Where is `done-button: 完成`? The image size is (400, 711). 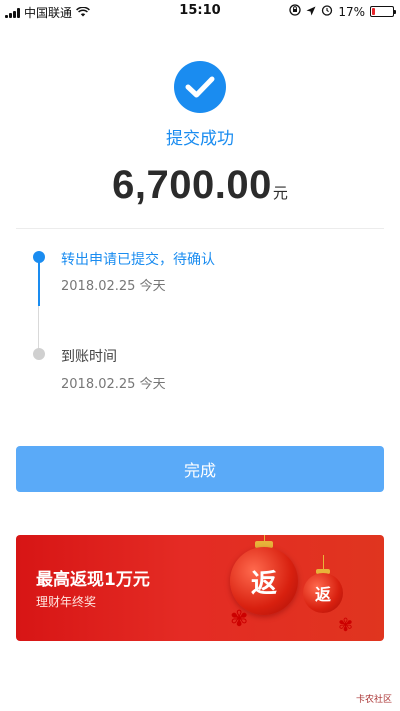
done-button: 完成 is located at coordinates (200, 469).